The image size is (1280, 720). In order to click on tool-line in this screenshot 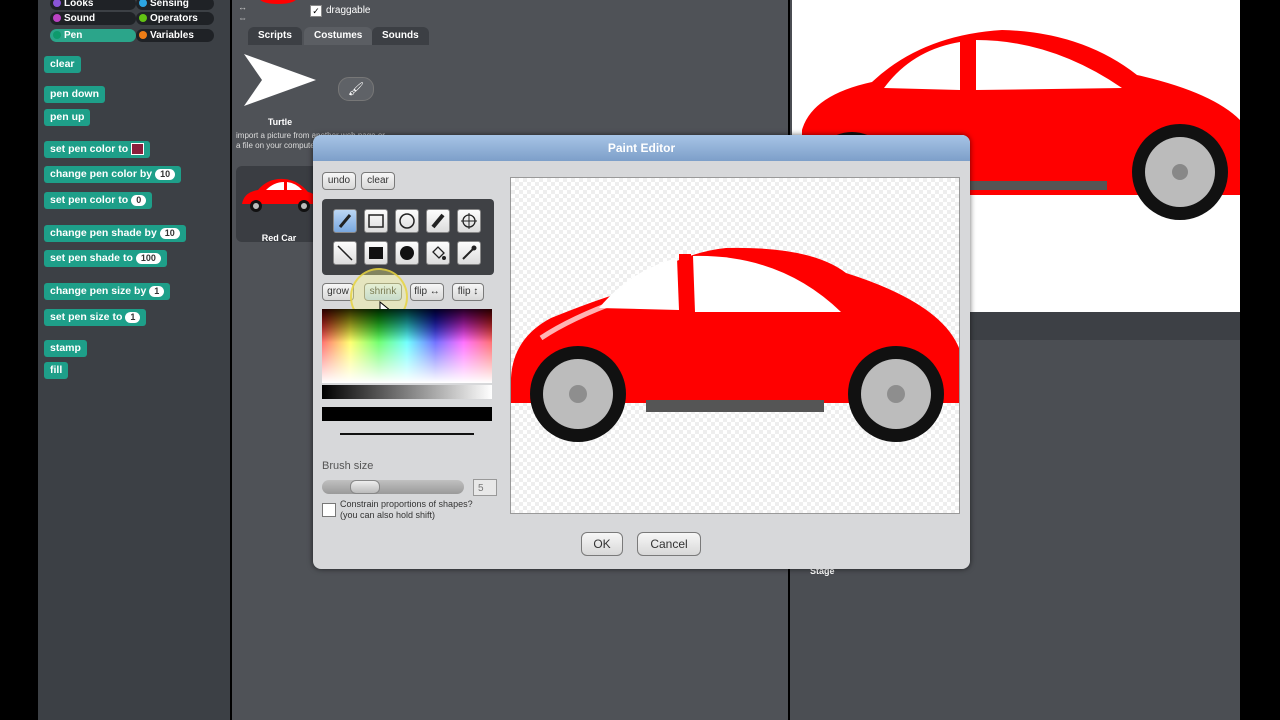, I will do `click(345, 253)`.